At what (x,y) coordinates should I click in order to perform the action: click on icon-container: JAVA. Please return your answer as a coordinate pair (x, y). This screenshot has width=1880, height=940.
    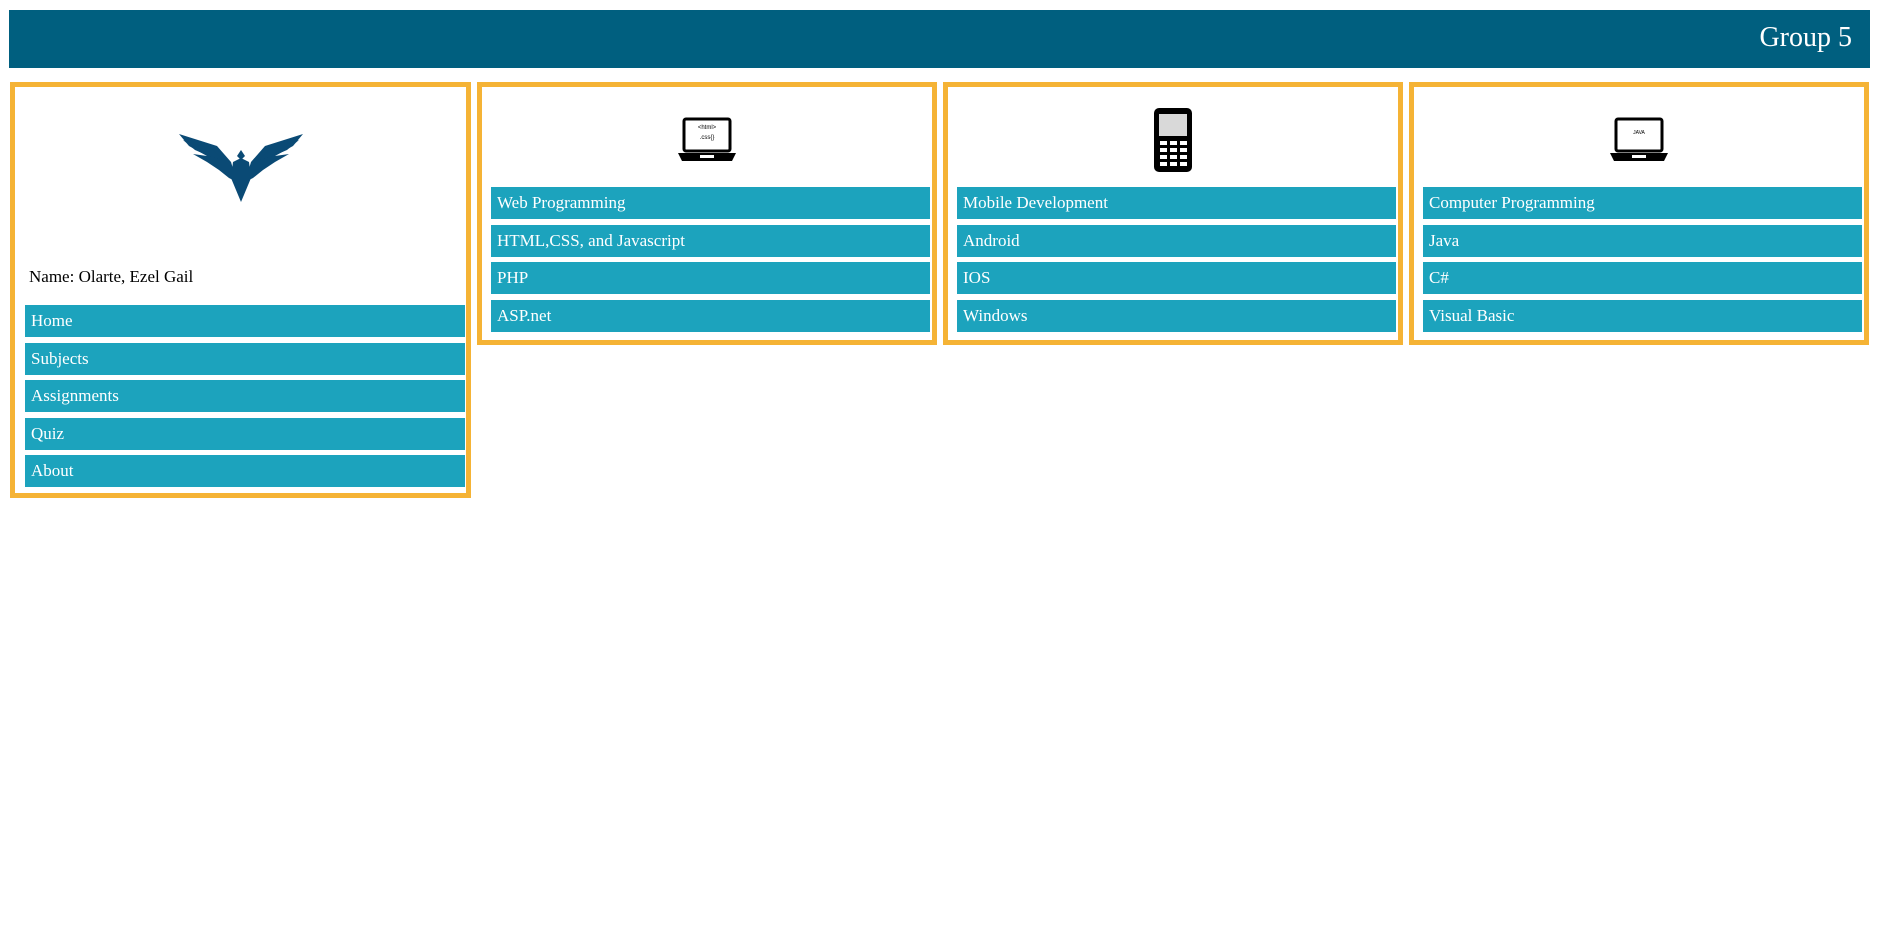
    Looking at the image, I should click on (1639, 140).